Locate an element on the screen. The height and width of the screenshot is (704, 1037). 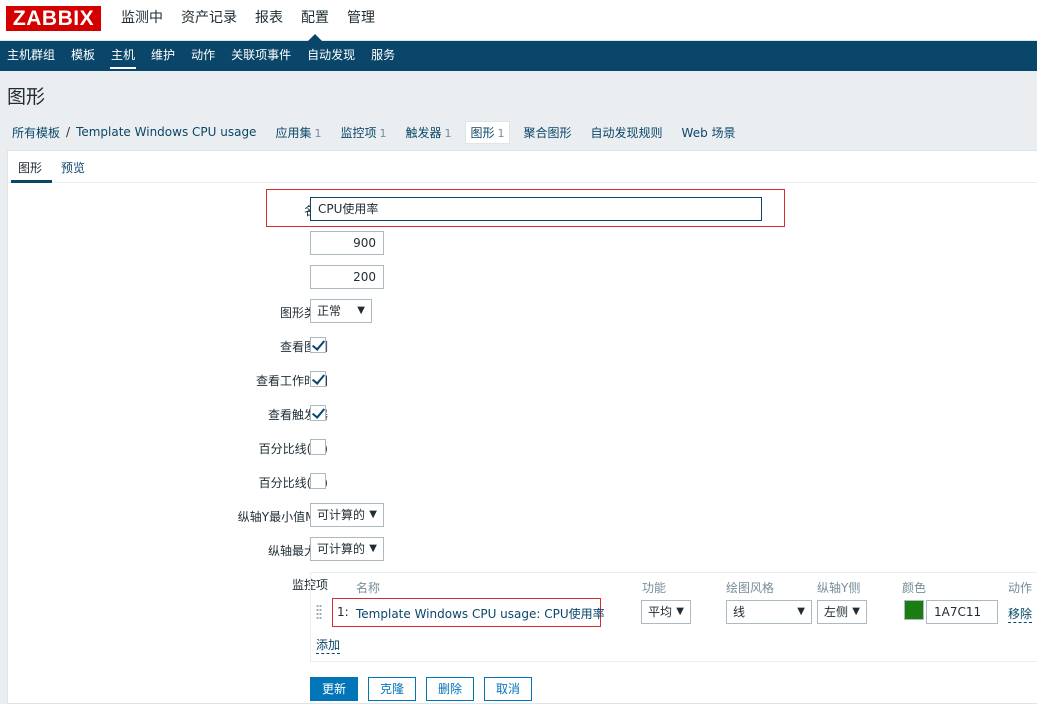
width-input: 900 is located at coordinates (347, 243).